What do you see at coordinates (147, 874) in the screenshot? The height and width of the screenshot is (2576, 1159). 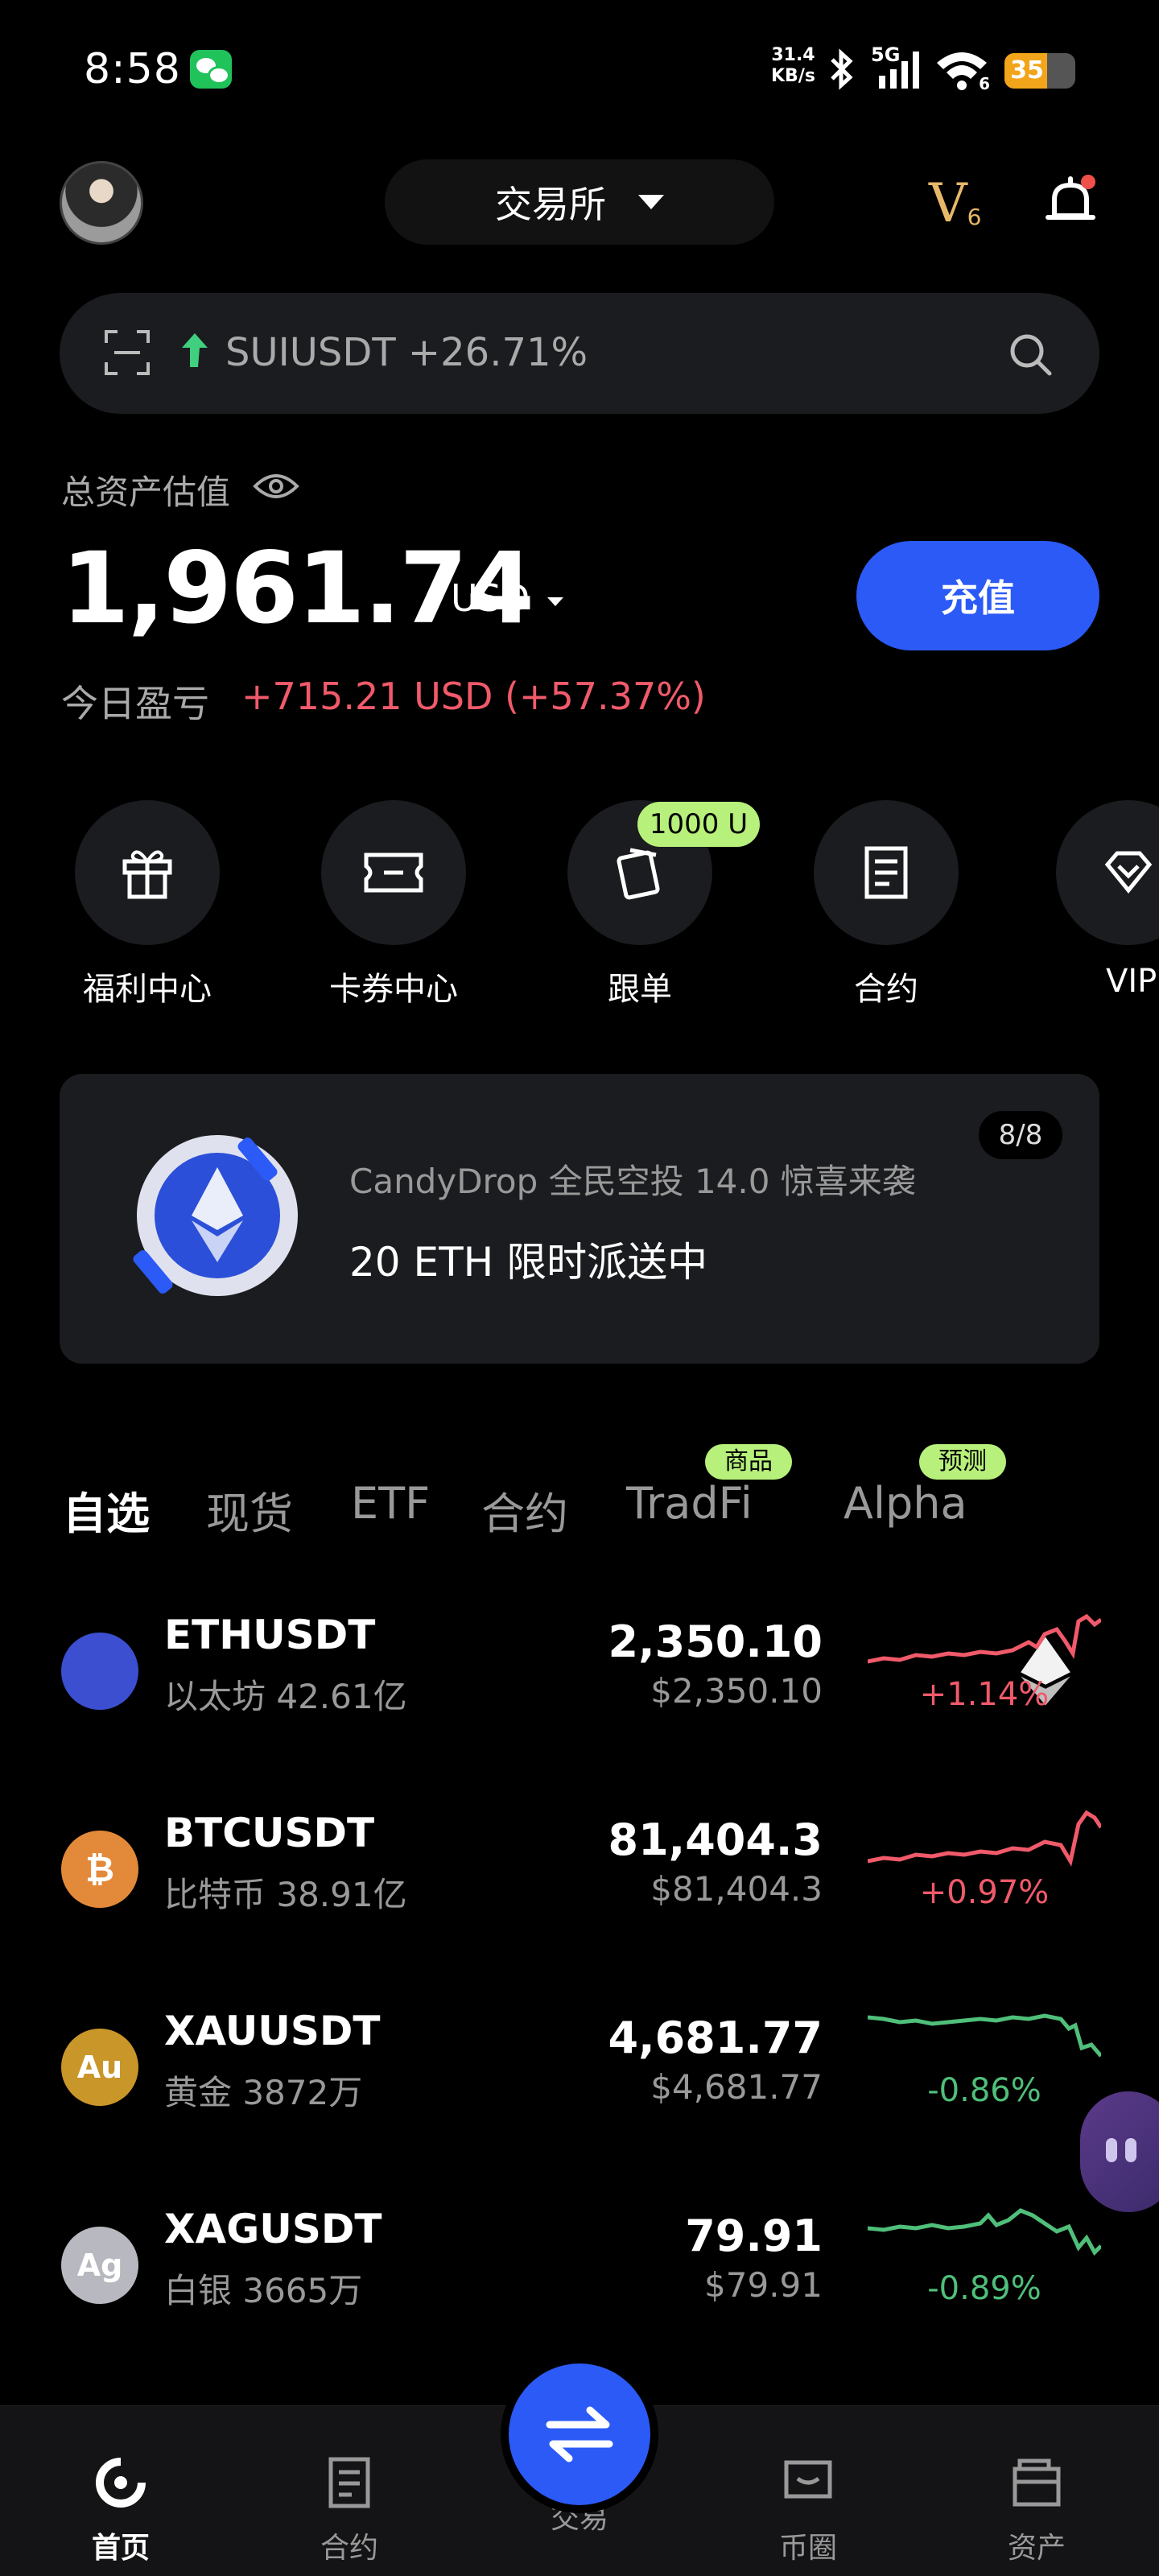 I see `gift-icon` at bounding box center [147, 874].